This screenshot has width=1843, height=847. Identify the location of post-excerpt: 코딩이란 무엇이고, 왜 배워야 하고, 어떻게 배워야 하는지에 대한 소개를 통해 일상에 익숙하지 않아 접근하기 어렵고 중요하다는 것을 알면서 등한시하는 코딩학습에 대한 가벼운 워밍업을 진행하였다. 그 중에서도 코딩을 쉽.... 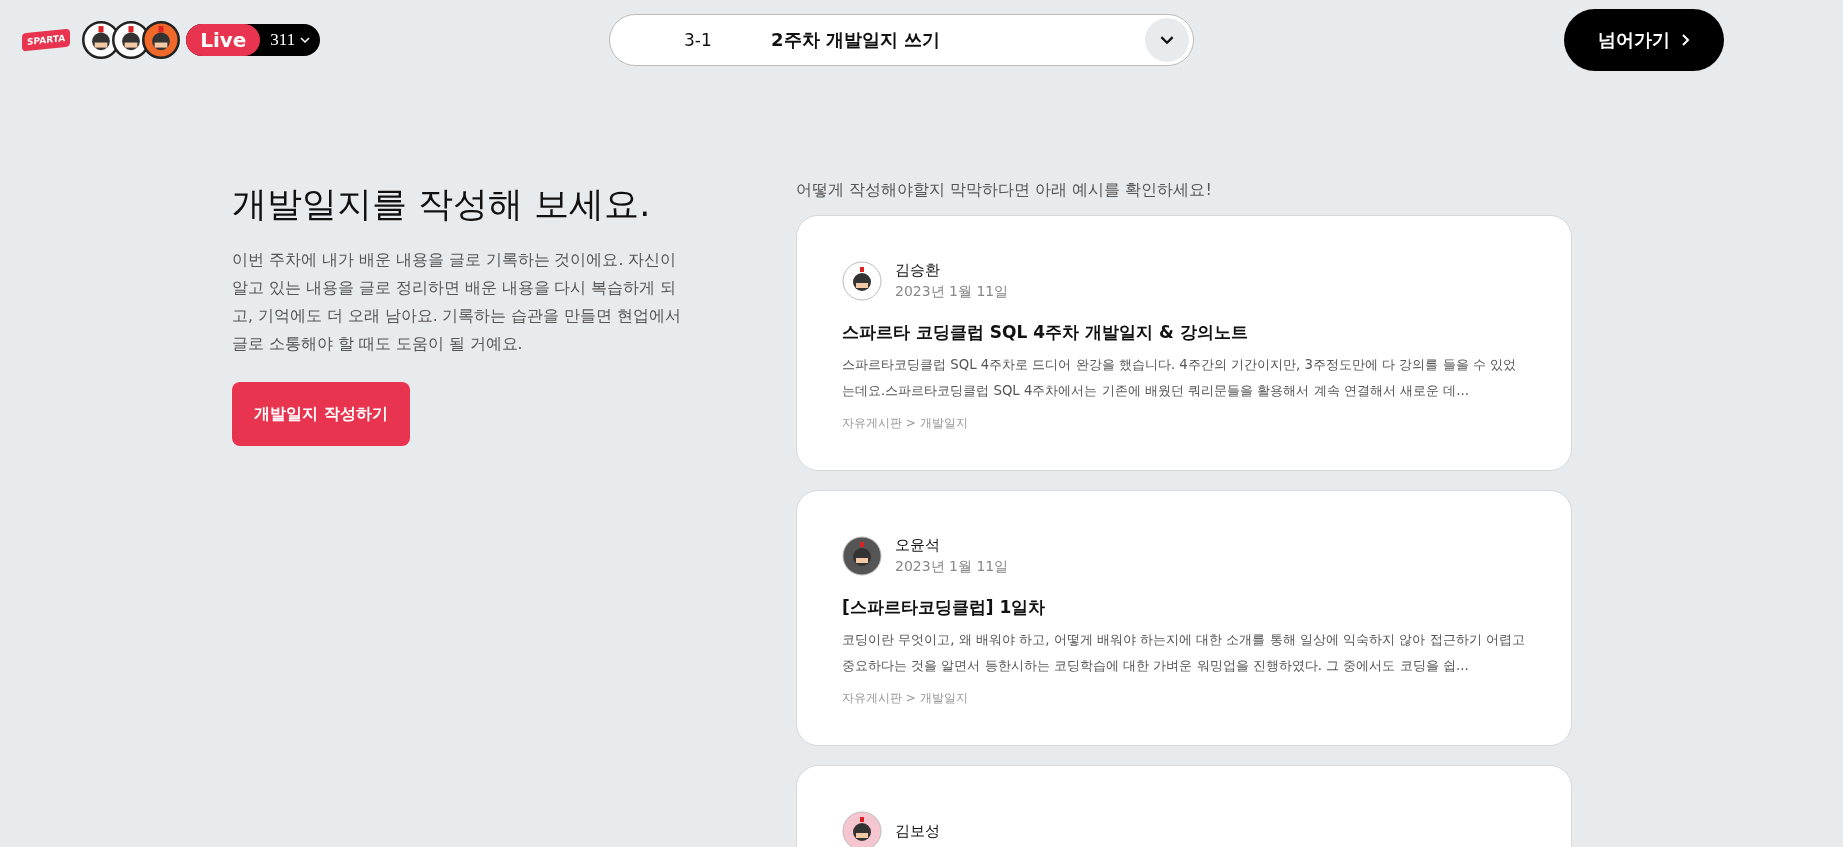
(1184, 653).